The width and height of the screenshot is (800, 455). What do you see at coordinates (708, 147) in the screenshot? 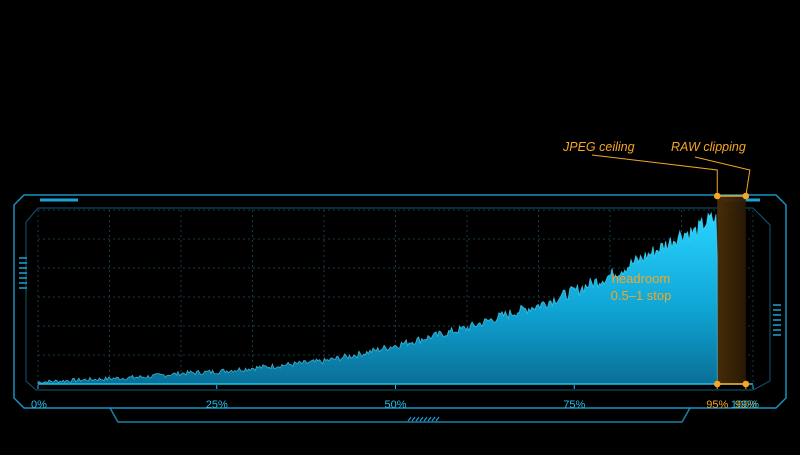
I see `raw-clipping-label: RAW clipping` at bounding box center [708, 147].